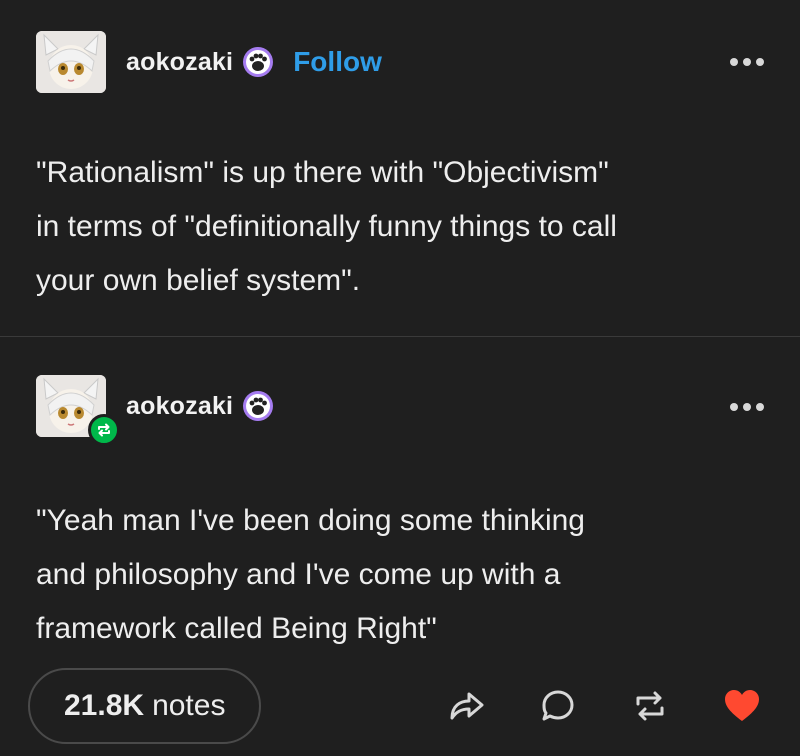 The height and width of the screenshot is (756, 800). What do you see at coordinates (104, 705) in the screenshot?
I see `notes-count: 21.8K` at bounding box center [104, 705].